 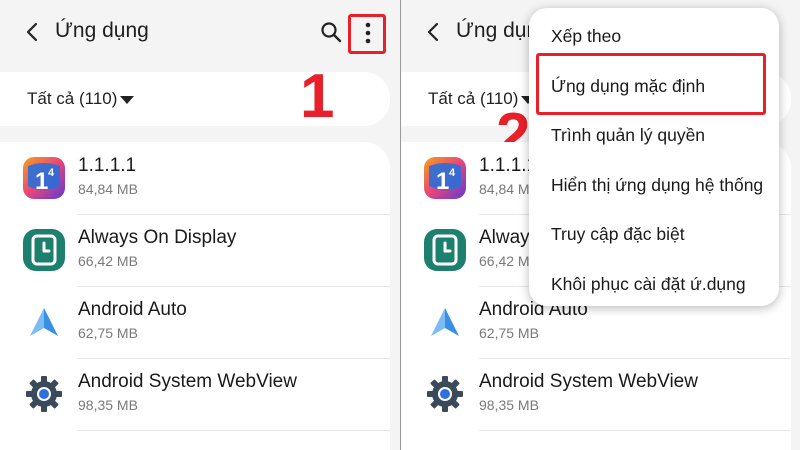 I want to click on app-bar: Ứng dụng, so click(x=200, y=33).